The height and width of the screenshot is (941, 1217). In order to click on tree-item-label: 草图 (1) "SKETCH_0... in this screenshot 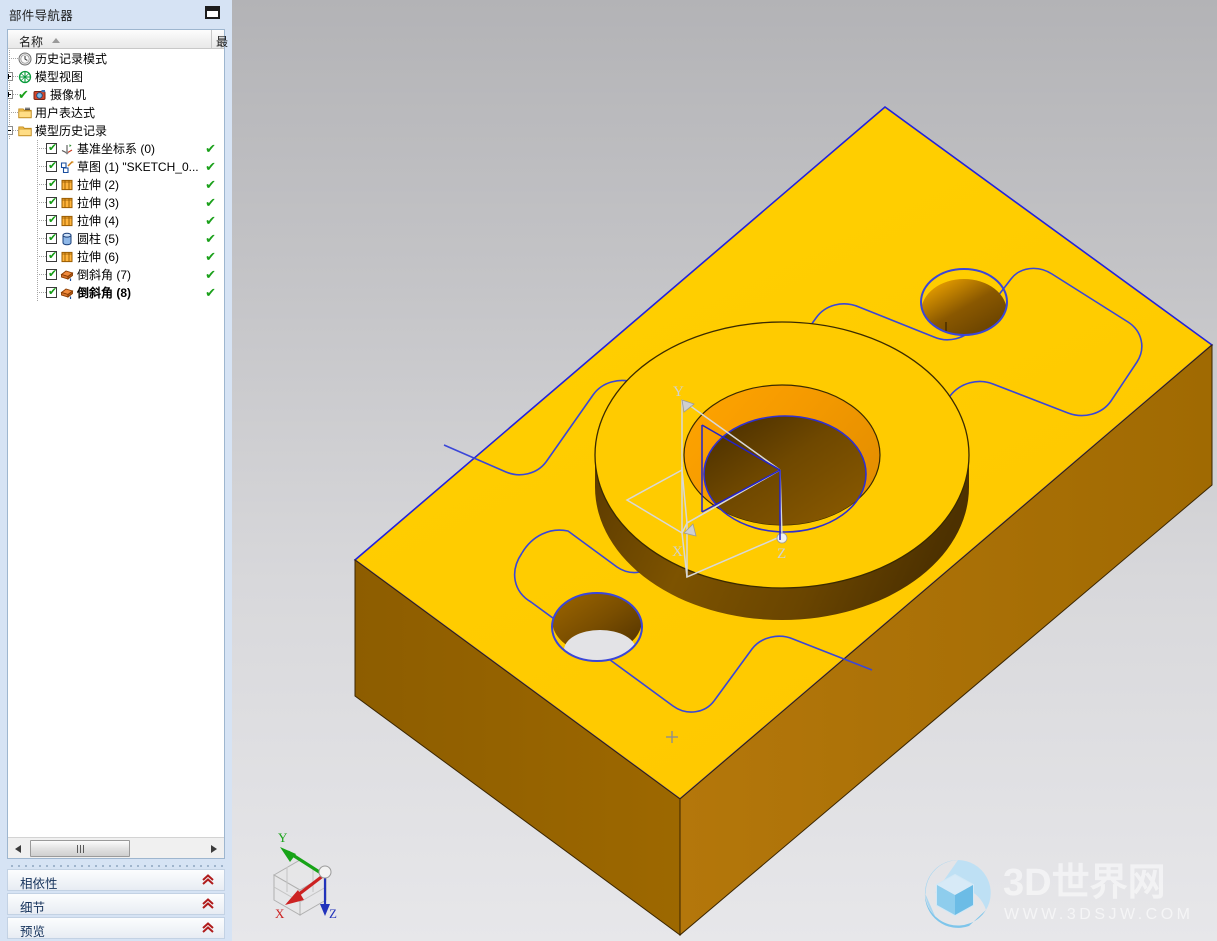, I will do `click(138, 167)`.